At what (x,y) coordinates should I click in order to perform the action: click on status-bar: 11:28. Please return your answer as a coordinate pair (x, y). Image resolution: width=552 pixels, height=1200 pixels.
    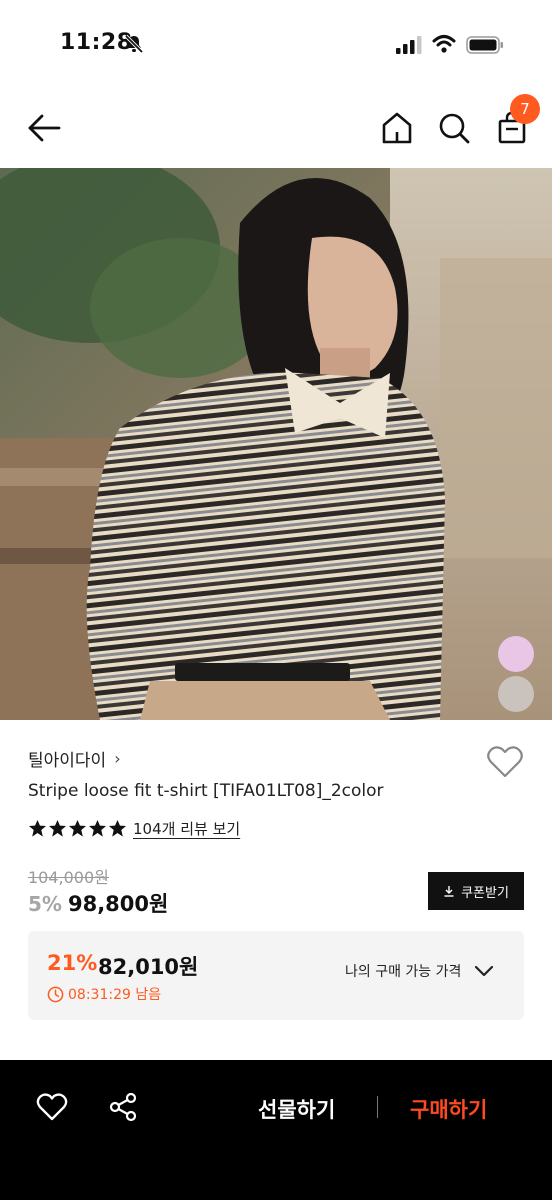
    Looking at the image, I should click on (276, 45).